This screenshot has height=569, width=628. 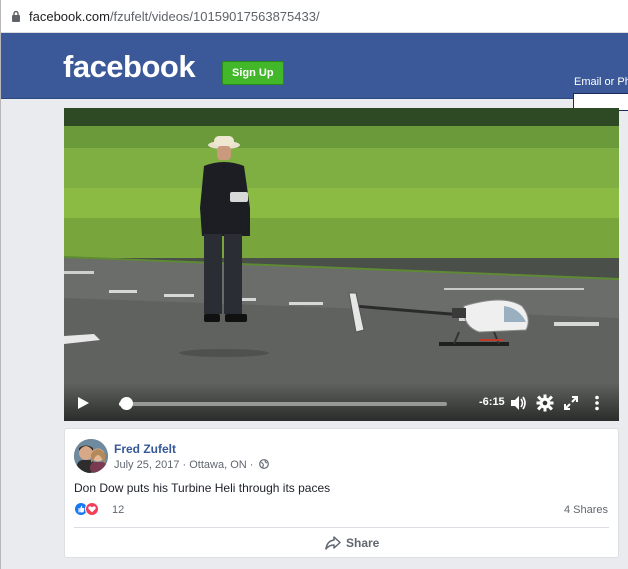 I want to click on love-reaction-icon, so click(x=92, y=509).